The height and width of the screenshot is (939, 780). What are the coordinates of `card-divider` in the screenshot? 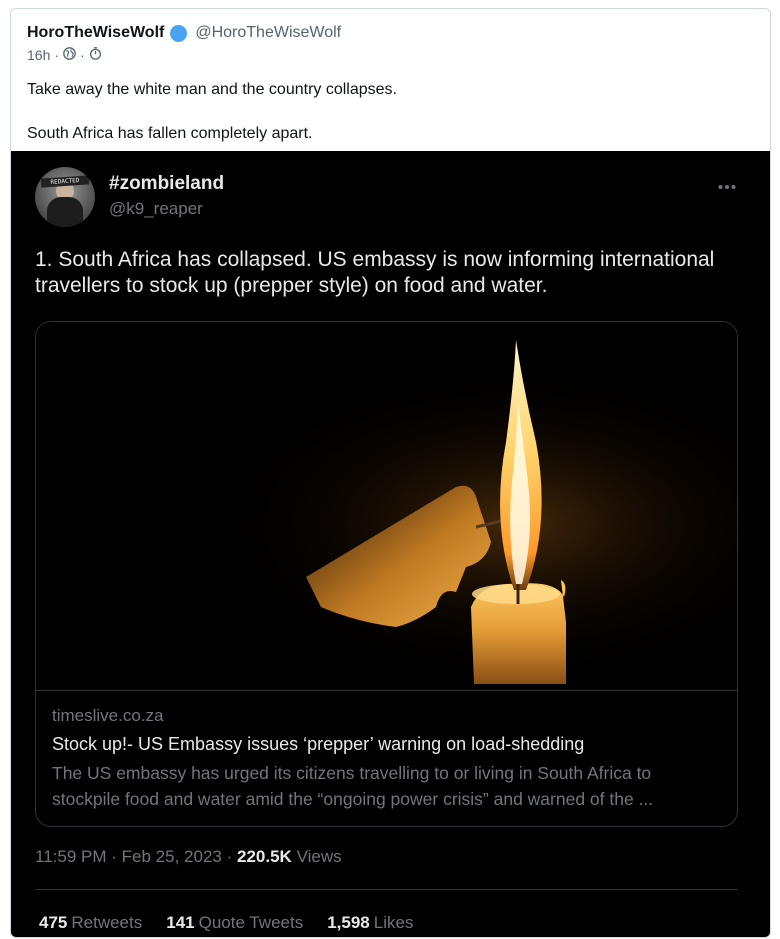 It's located at (386, 690).